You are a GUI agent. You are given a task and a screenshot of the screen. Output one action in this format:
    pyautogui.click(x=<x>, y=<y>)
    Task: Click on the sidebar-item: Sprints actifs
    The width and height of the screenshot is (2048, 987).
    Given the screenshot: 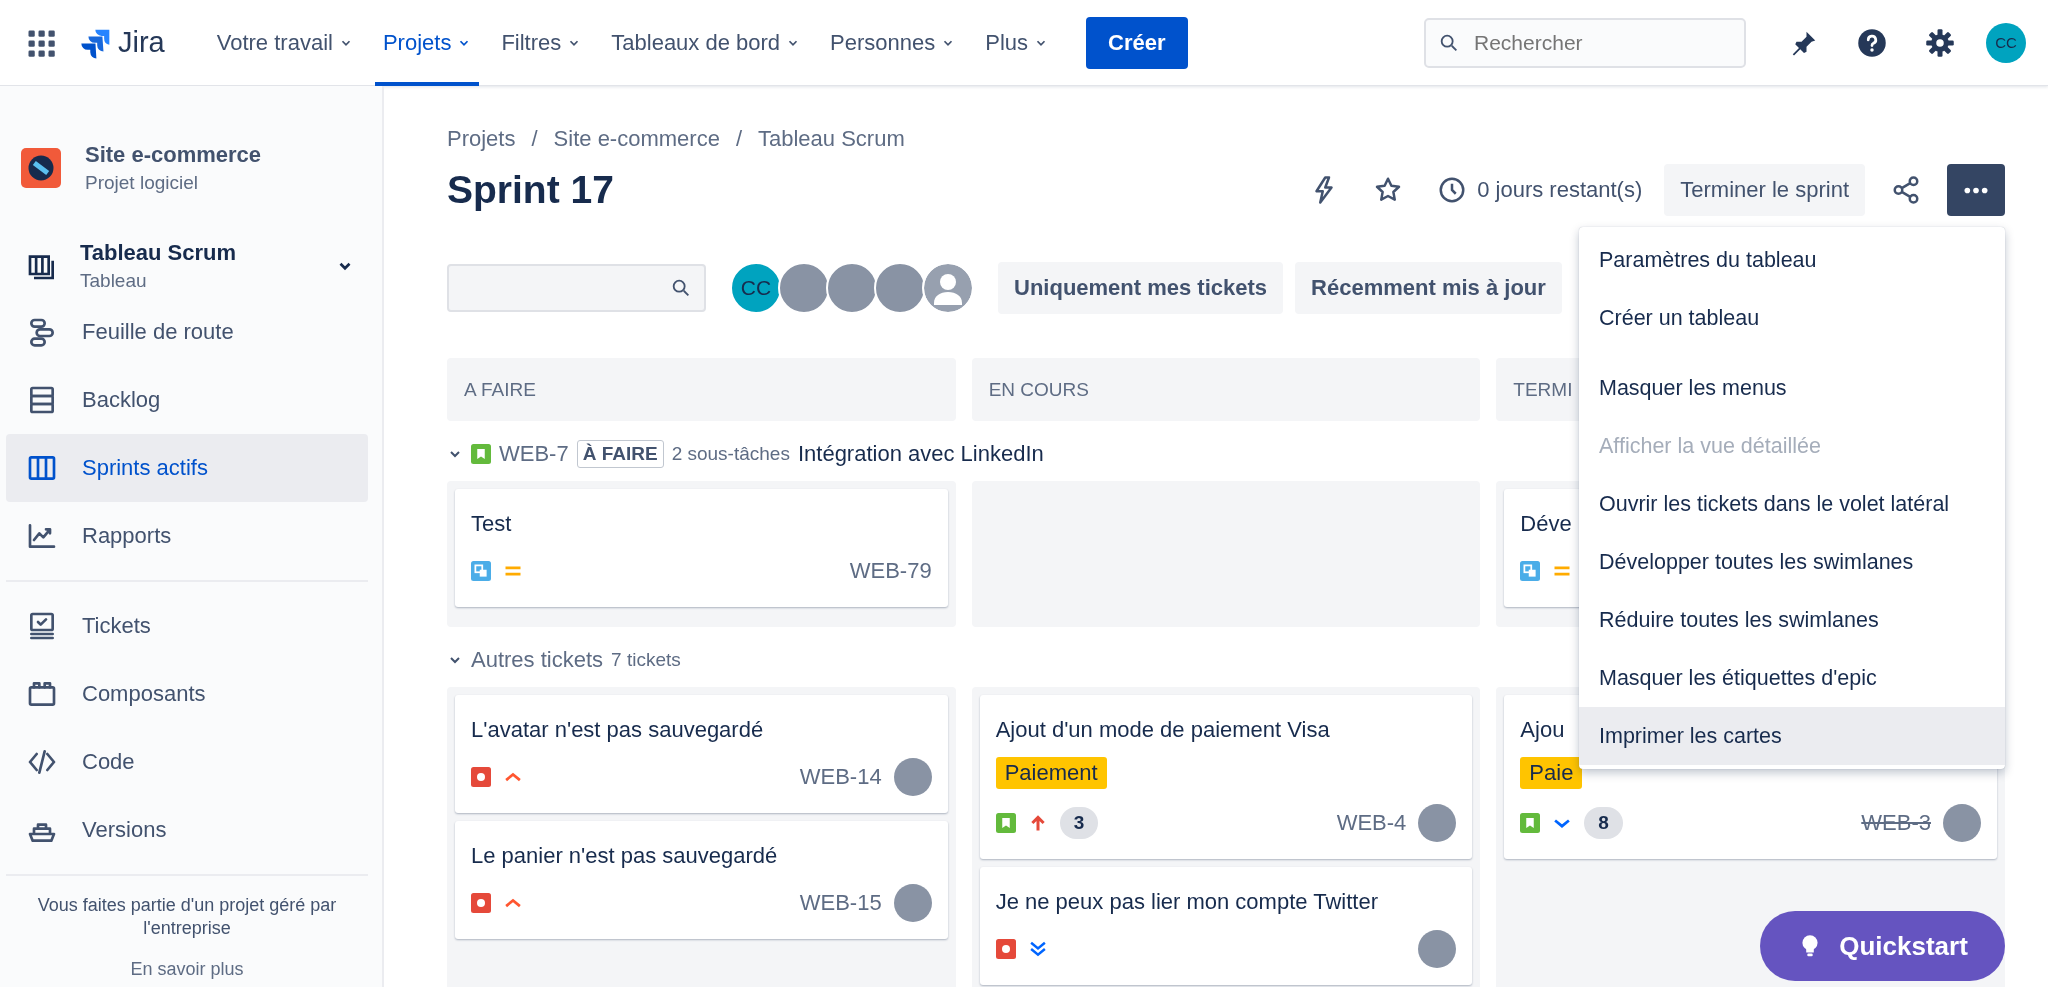 What is the action you would take?
    pyautogui.click(x=187, y=468)
    